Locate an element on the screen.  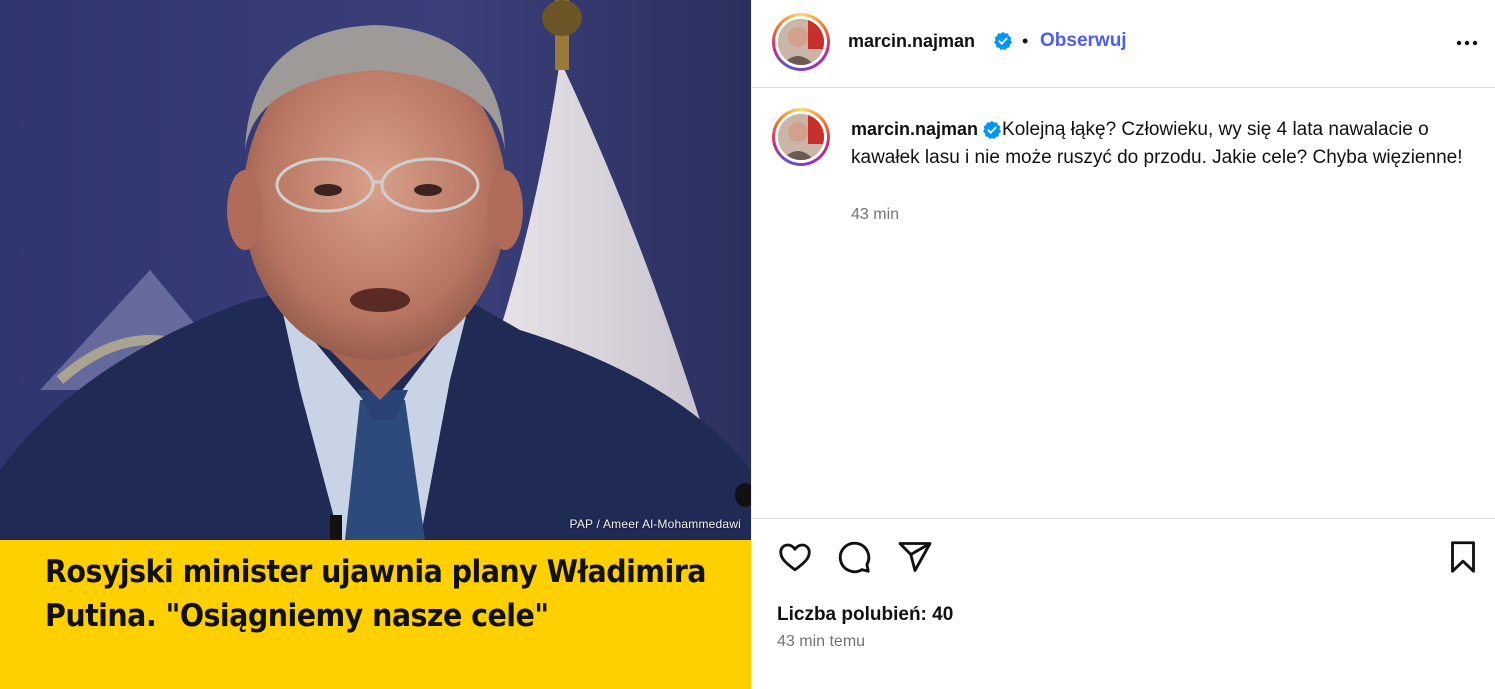
comment-icon is located at coordinates (854, 557).